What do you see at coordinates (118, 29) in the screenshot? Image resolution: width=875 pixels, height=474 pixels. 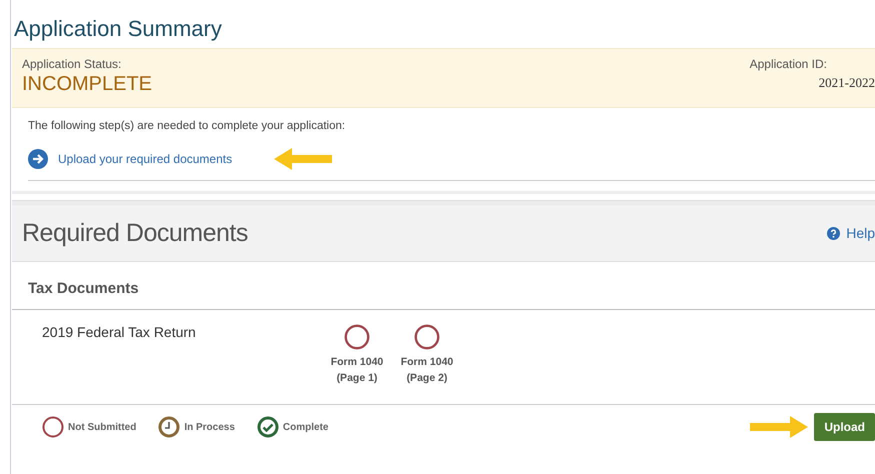 I see `page-title: Application Summary` at bounding box center [118, 29].